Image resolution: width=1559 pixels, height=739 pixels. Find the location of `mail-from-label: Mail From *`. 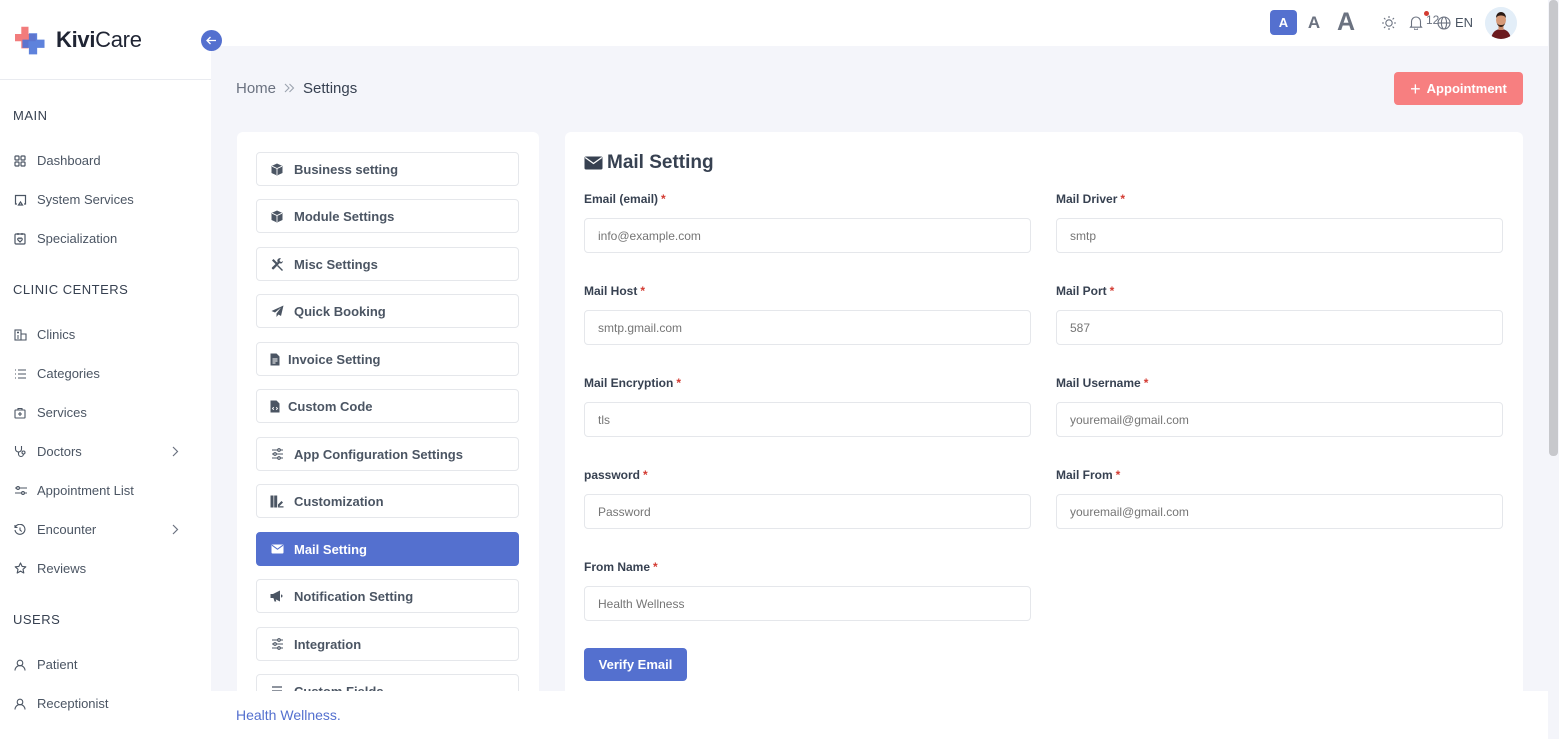

mail-from-label: Mail From * is located at coordinates (1088, 475).